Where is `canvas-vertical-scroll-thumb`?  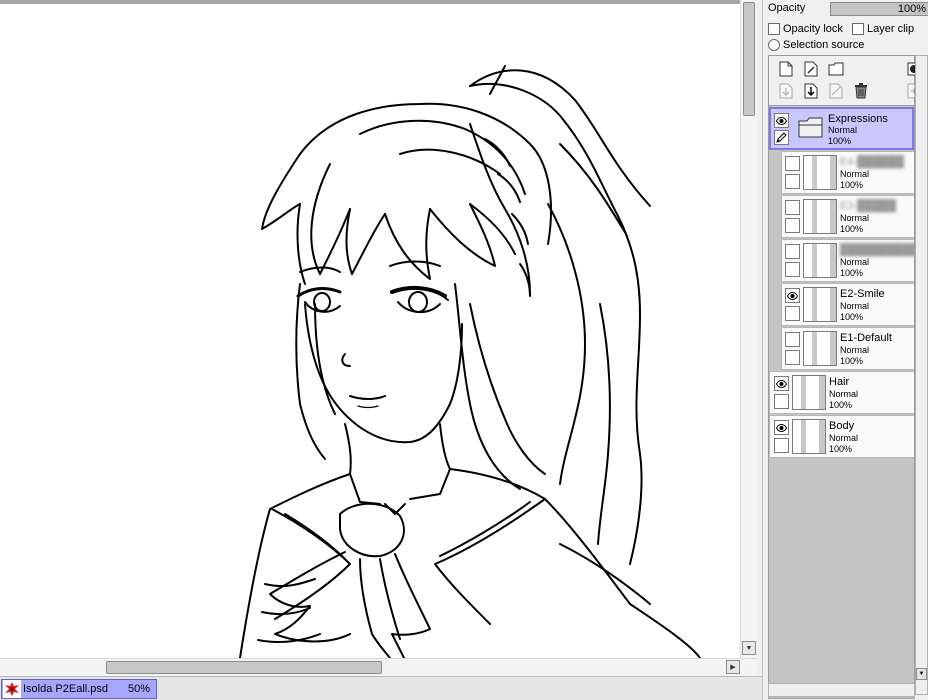
canvas-vertical-scroll-thumb is located at coordinates (749, 59).